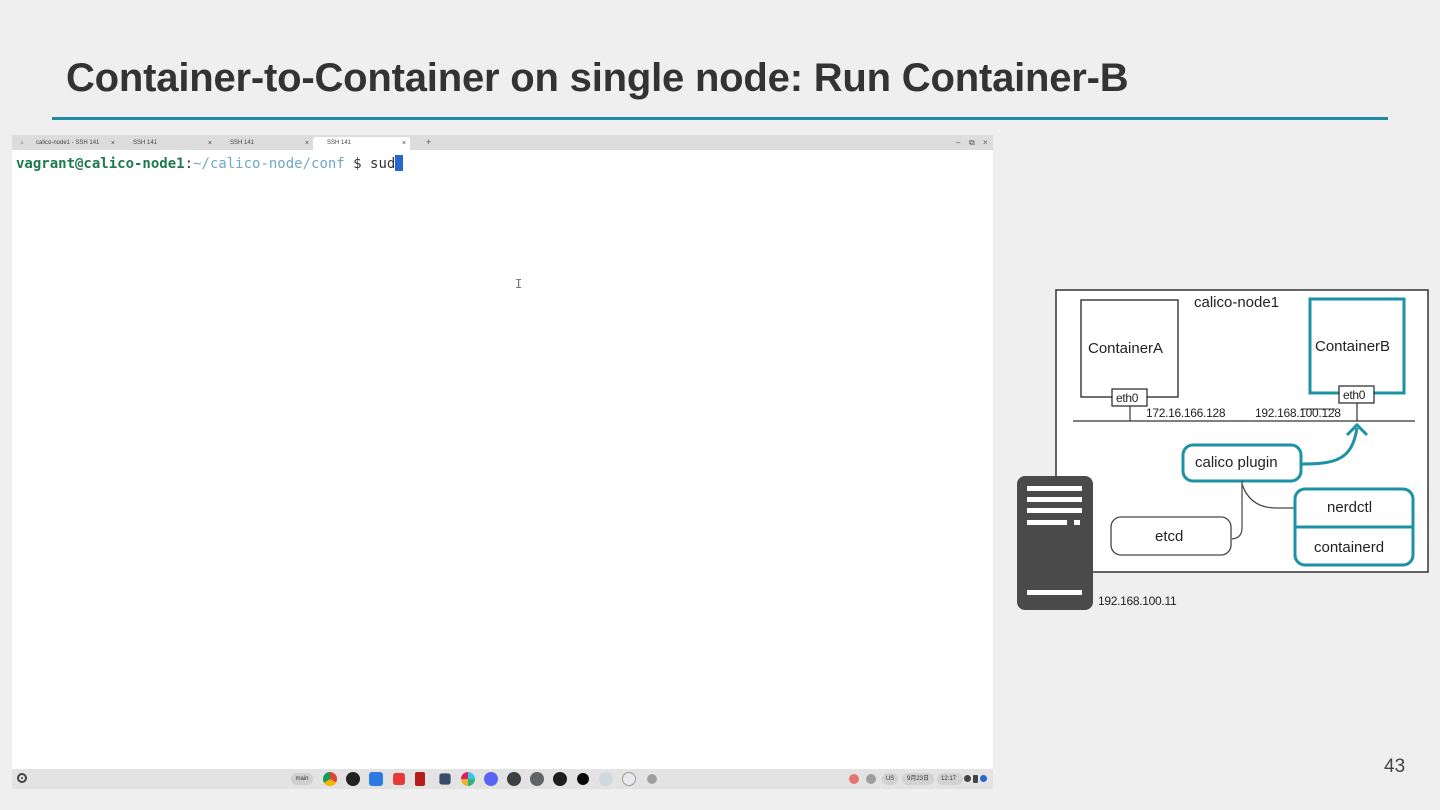  What do you see at coordinates (361, 143) in the screenshot?
I see `tab-ssh-active: SSH 141 ×` at bounding box center [361, 143].